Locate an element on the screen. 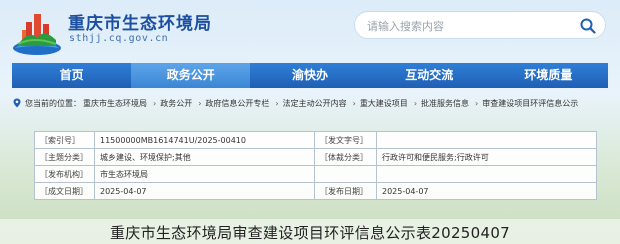 This screenshot has height=244, width=620. breadcrumb-item: 重庆市生态环境局 is located at coordinates (115, 103).